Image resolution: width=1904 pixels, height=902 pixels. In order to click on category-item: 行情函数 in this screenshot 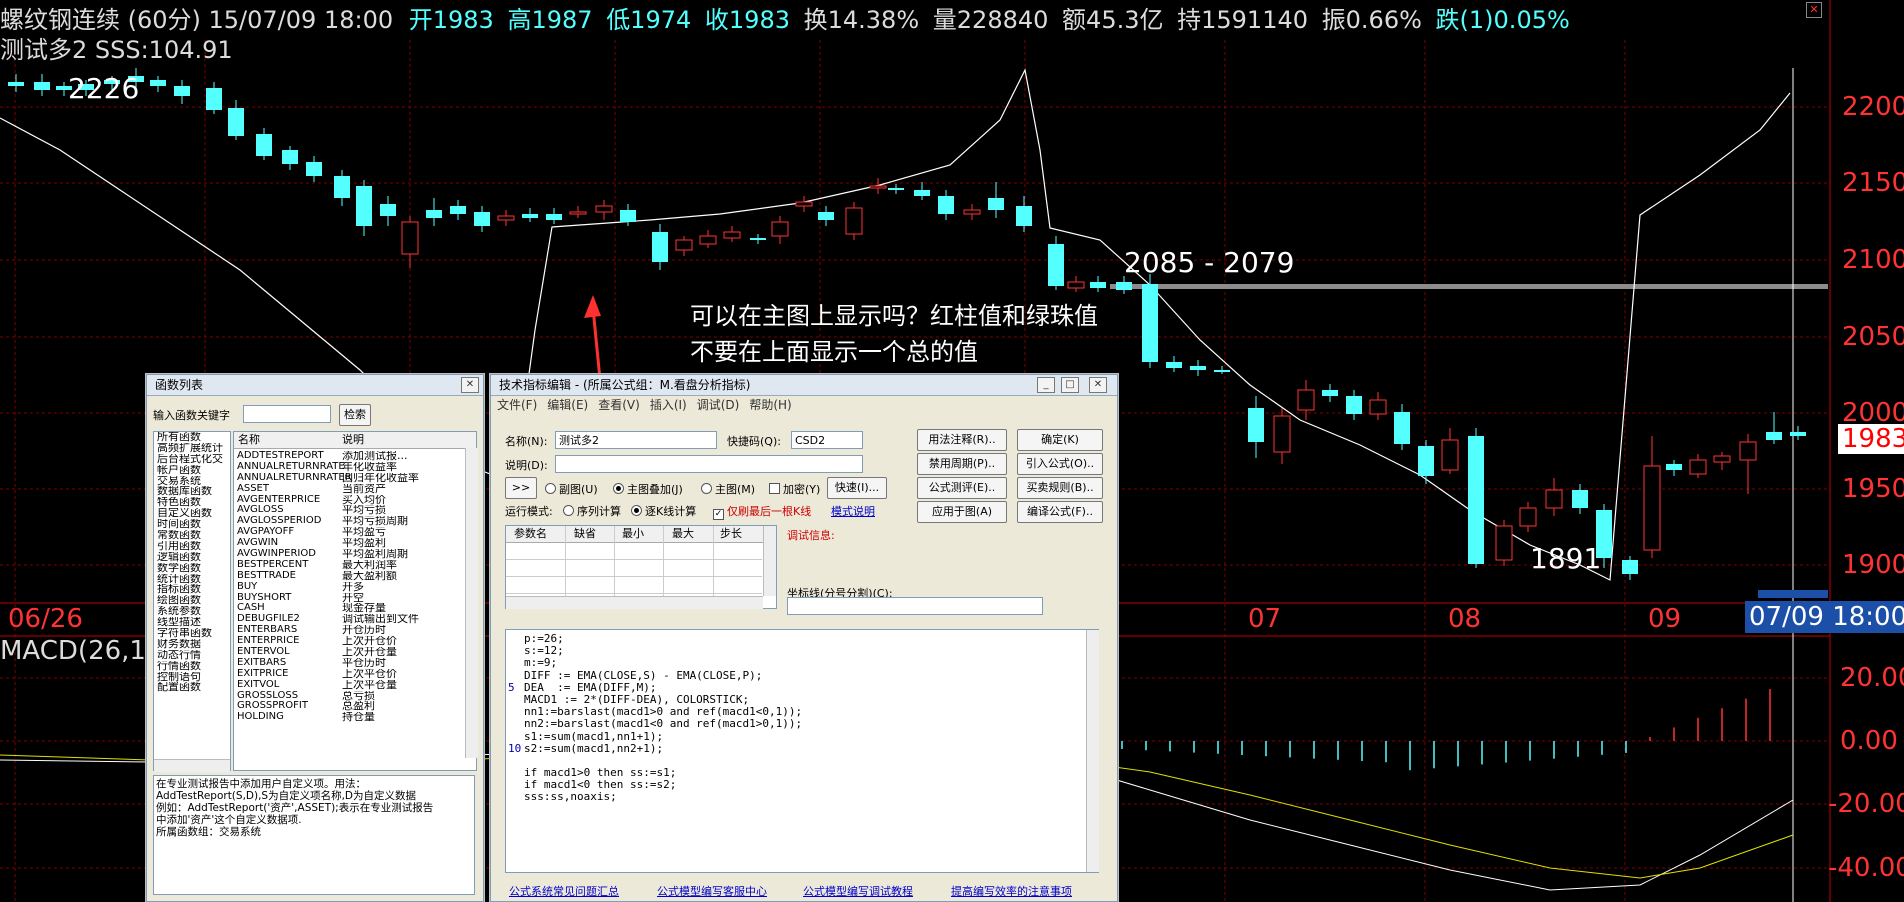, I will do `click(193, 666)`.